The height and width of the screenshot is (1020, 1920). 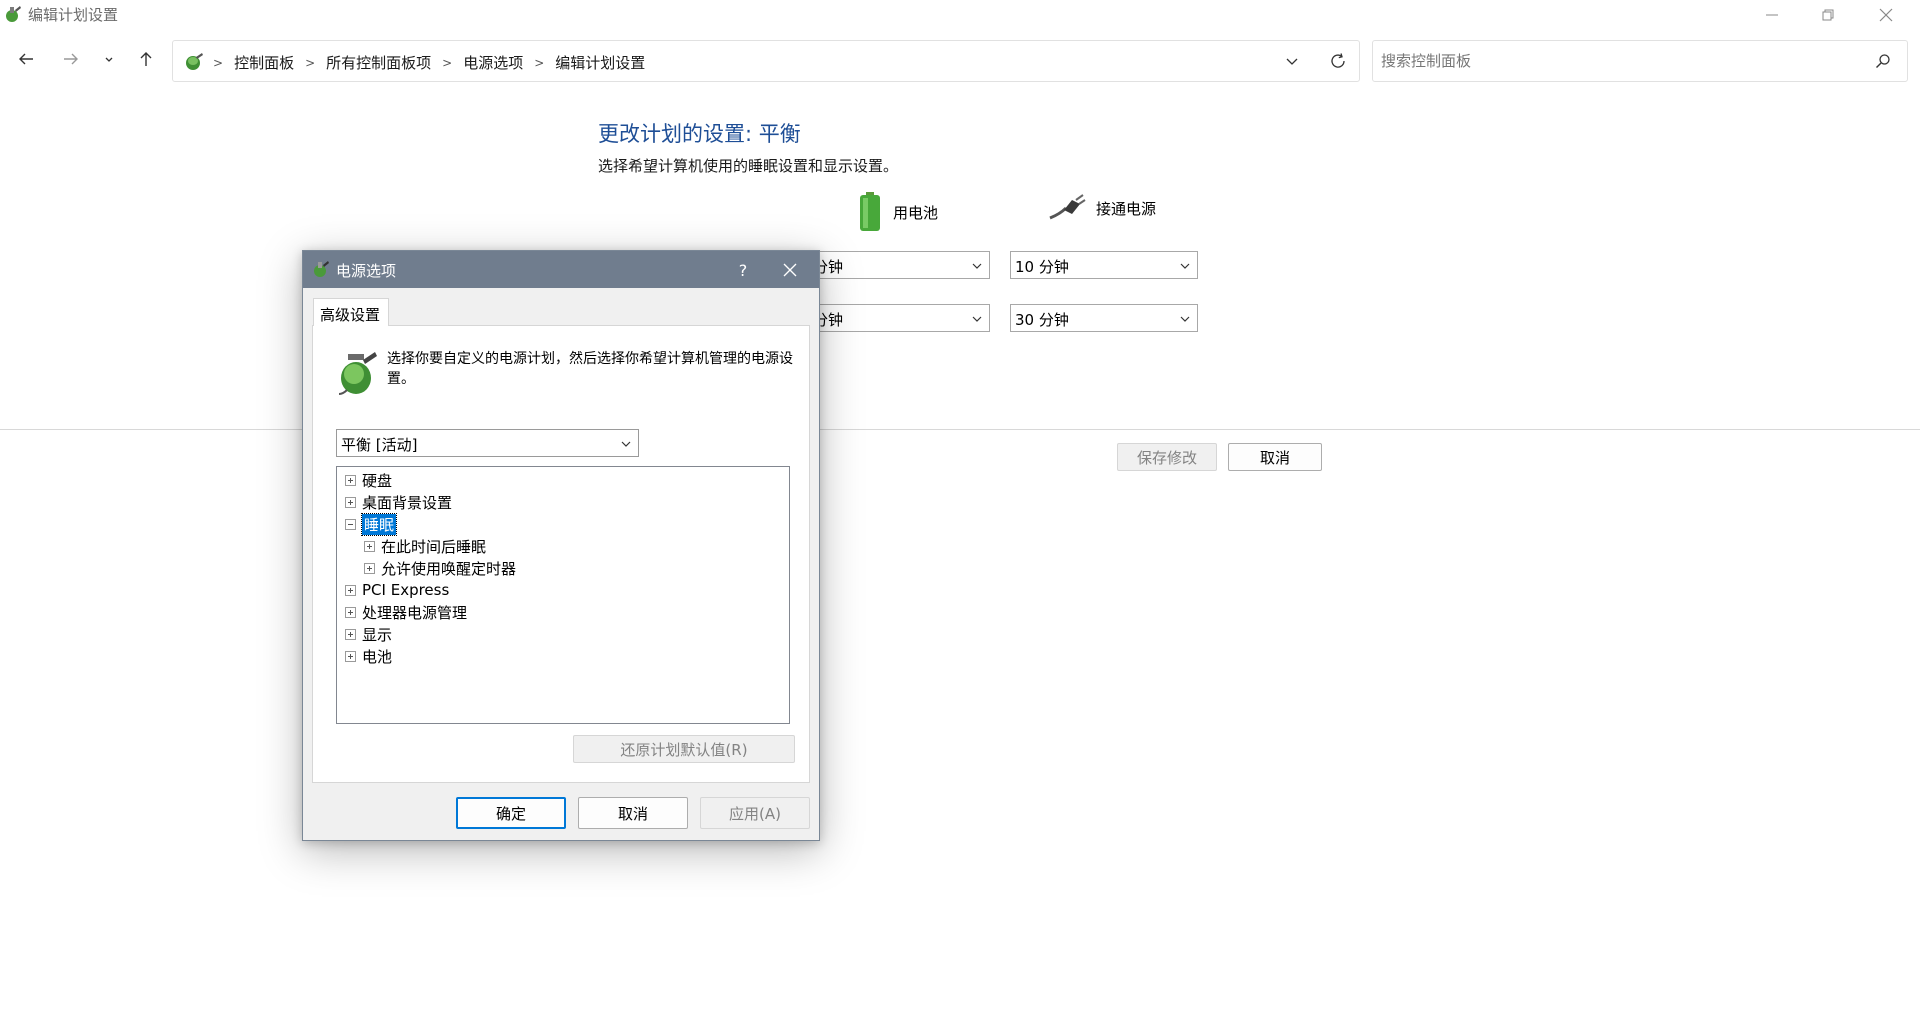 What do you see at coordinates (379, 445) in the screenshot?
I see `select-value: 平衡 [活动]` at bounding box center [379, 445].